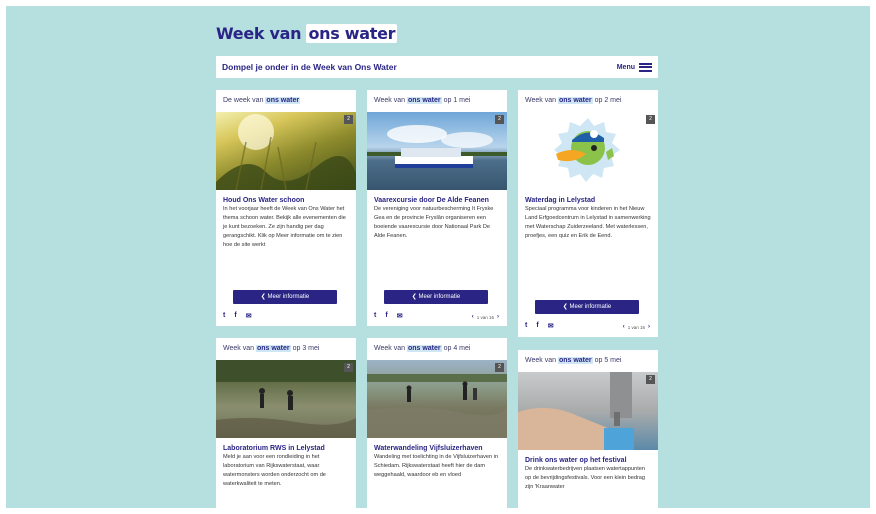 The height and width of the screenshot is (514, 876). Describe the element at coordinates (309, 67) in the screenshot. I see `banner-title: Dompel je onder in de Week van Ons Water` at that location.